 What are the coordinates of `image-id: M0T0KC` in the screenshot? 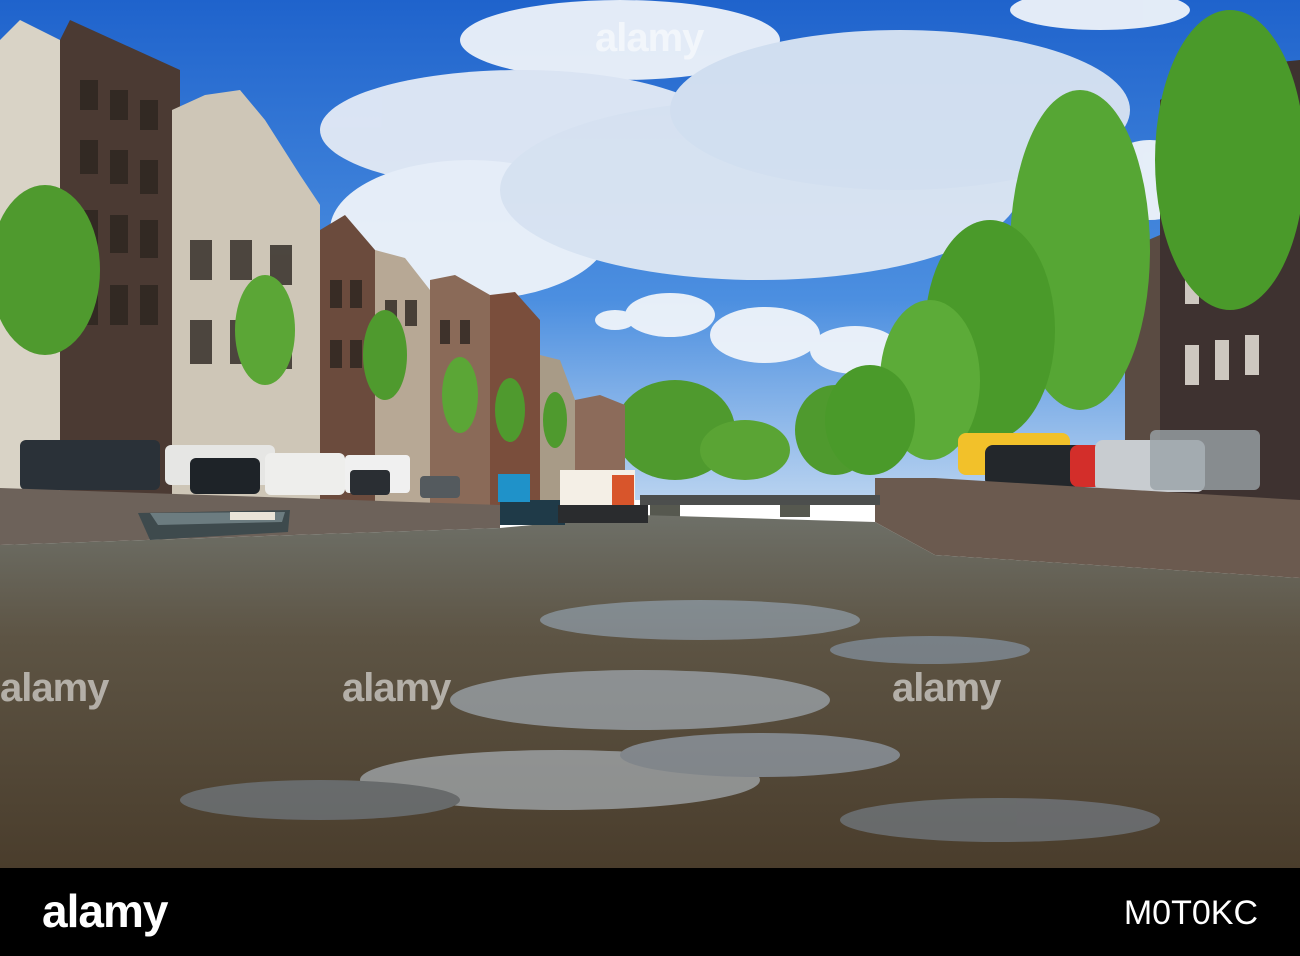 It's located at (1190, 913).